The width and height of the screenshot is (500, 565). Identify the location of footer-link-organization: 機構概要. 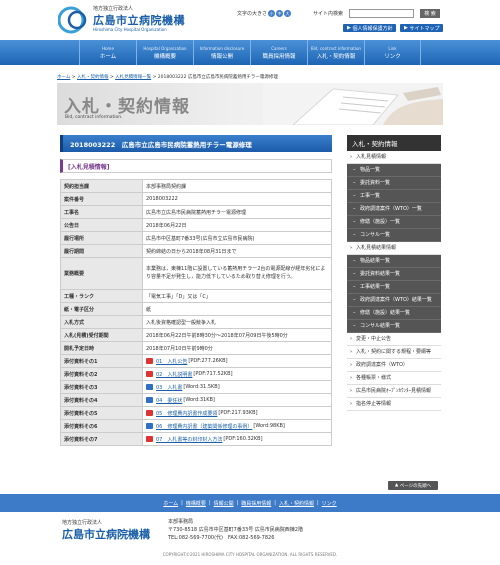
(196, 503).